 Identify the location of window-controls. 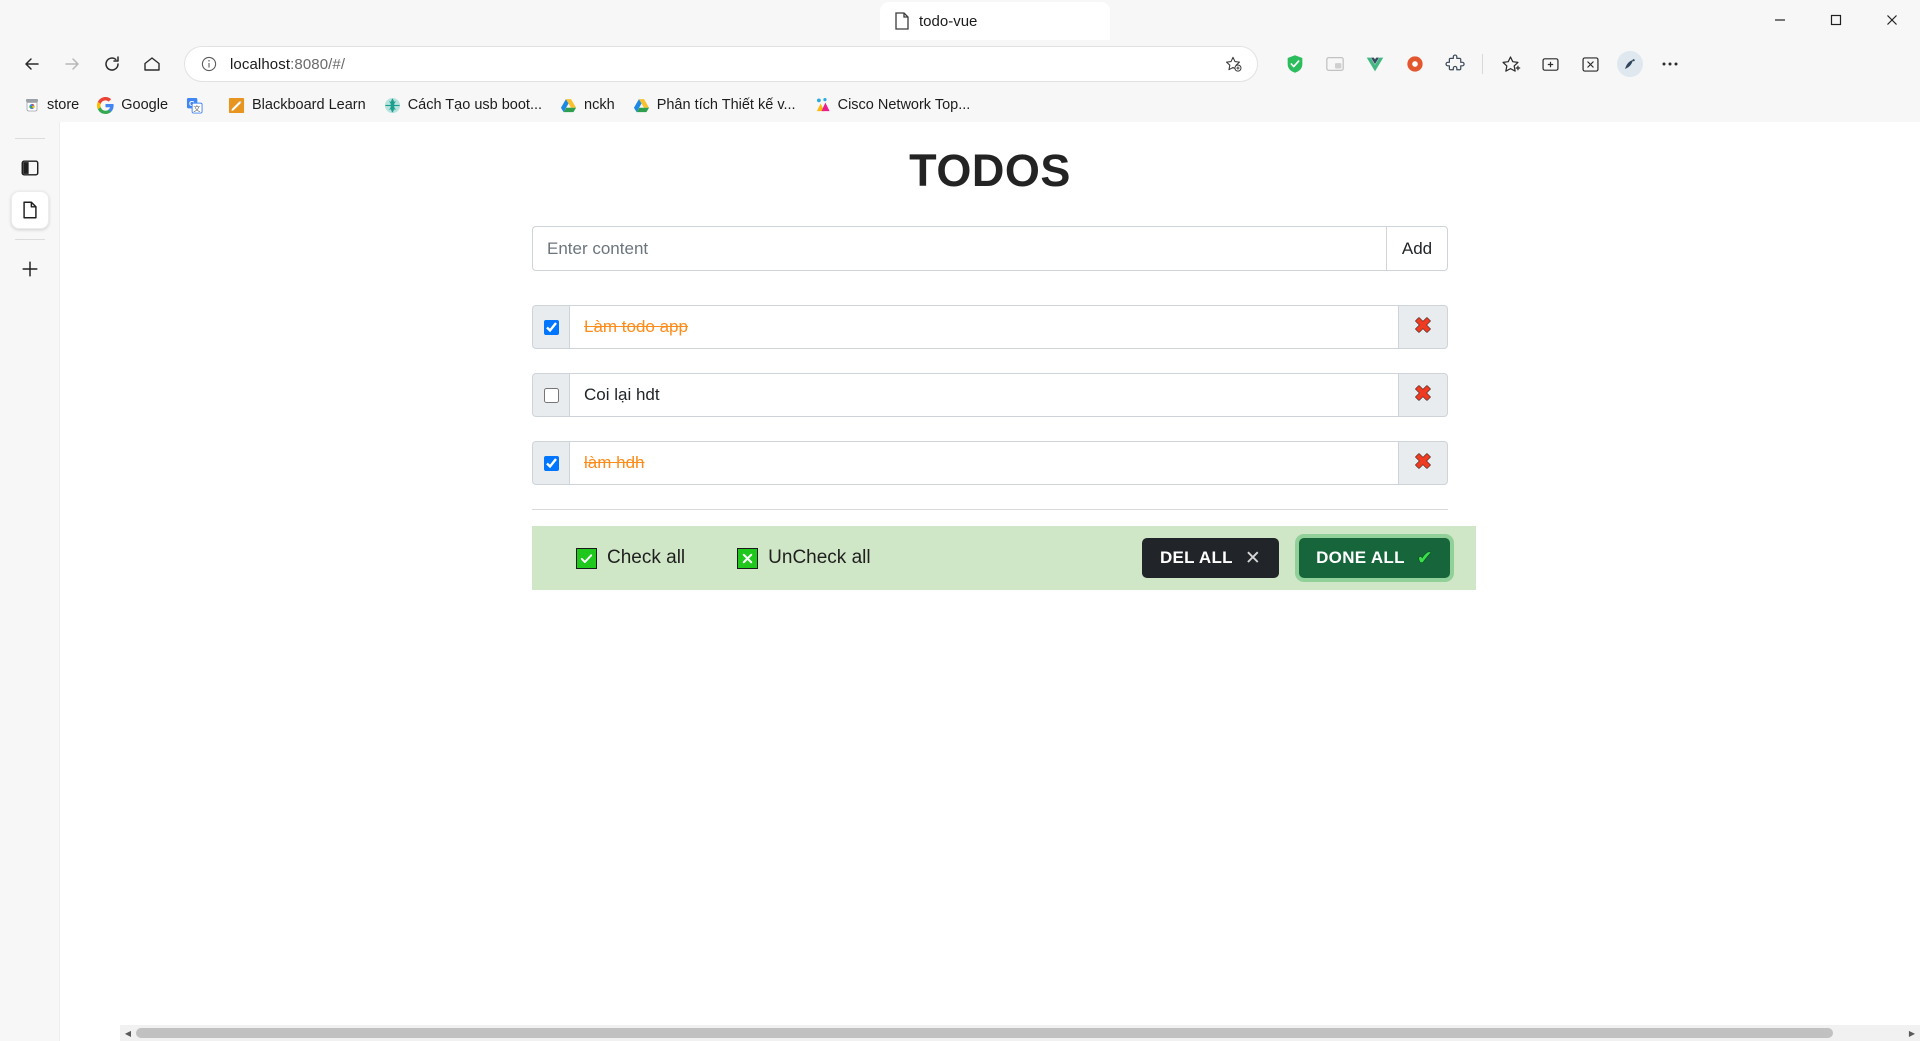
(1836, 20).